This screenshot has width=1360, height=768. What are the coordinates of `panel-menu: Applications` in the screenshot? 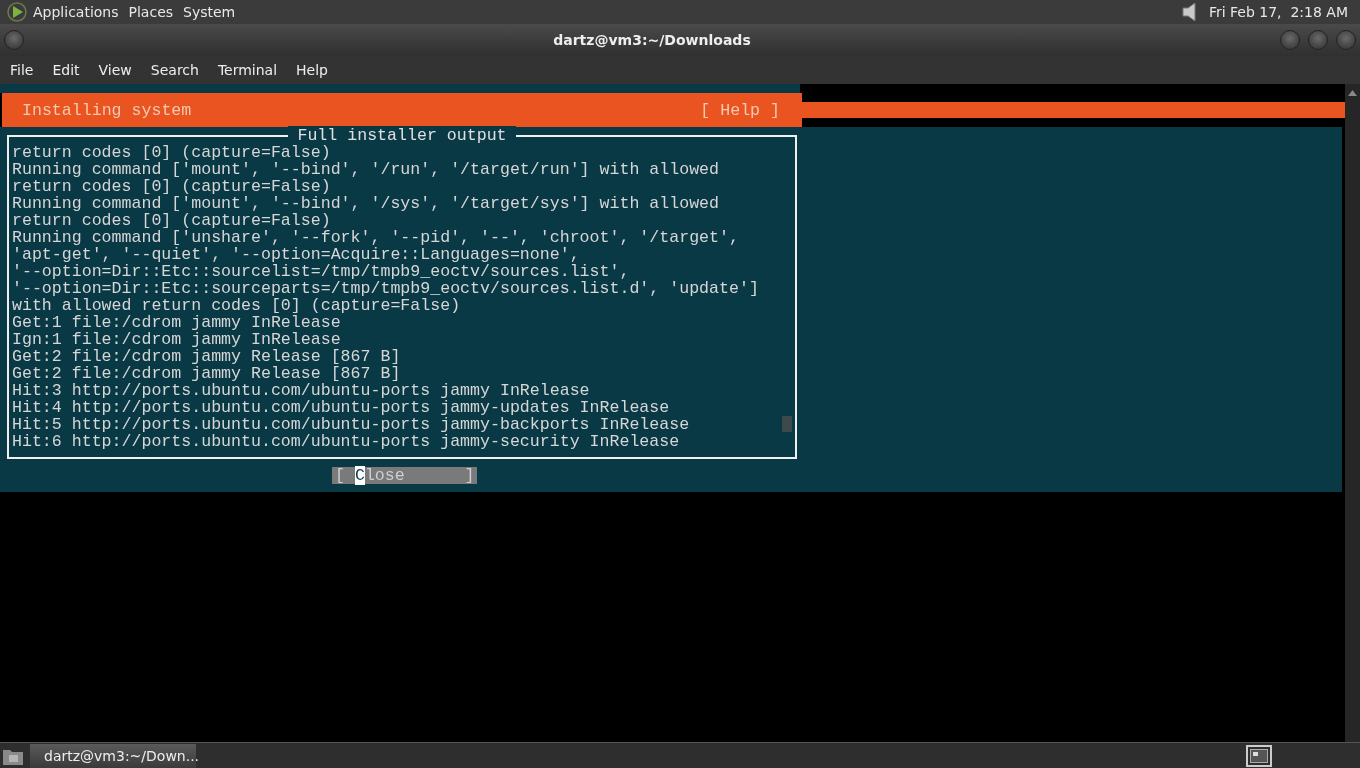 It's located at (76, 12).